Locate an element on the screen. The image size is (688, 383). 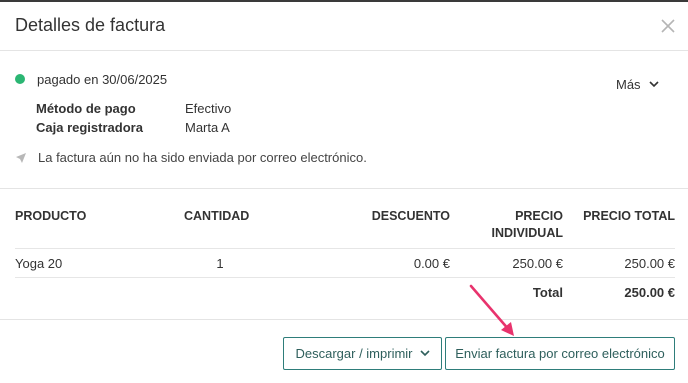
cash-register-label: Caja registradora is located at coordinates (89, 127).